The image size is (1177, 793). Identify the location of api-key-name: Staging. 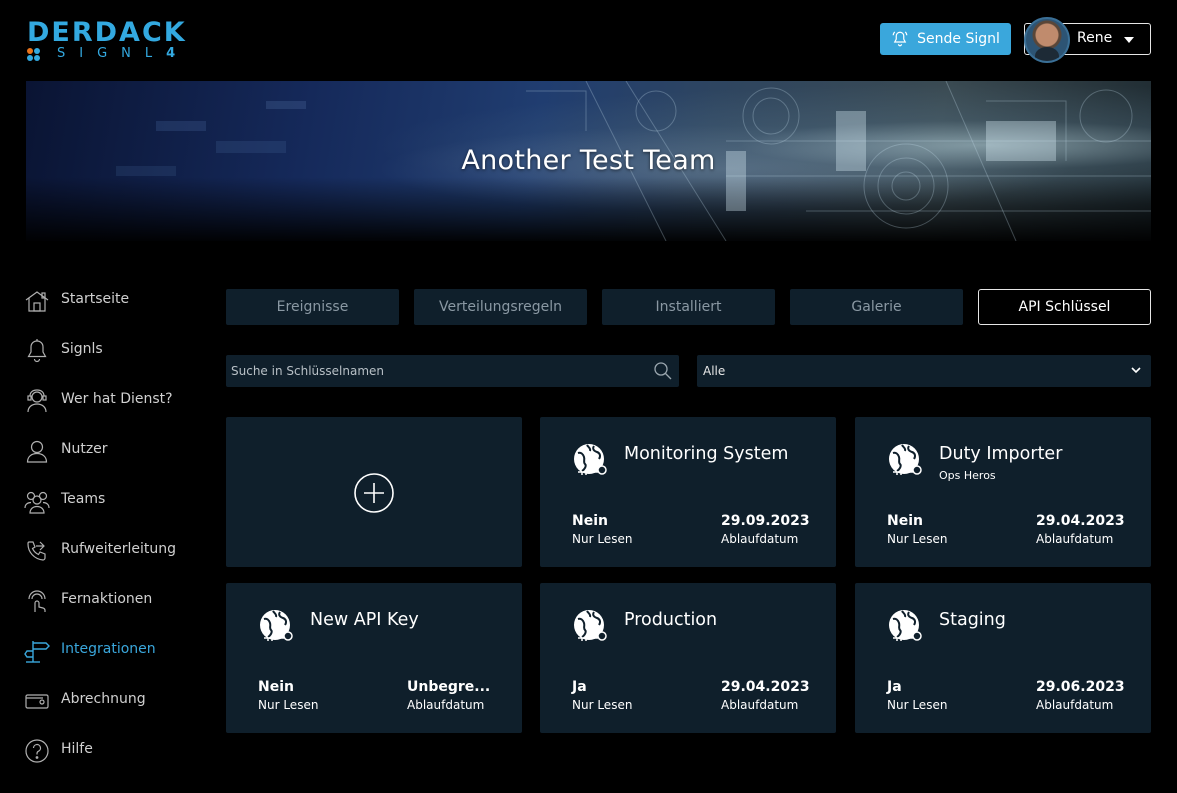
(972, 620).